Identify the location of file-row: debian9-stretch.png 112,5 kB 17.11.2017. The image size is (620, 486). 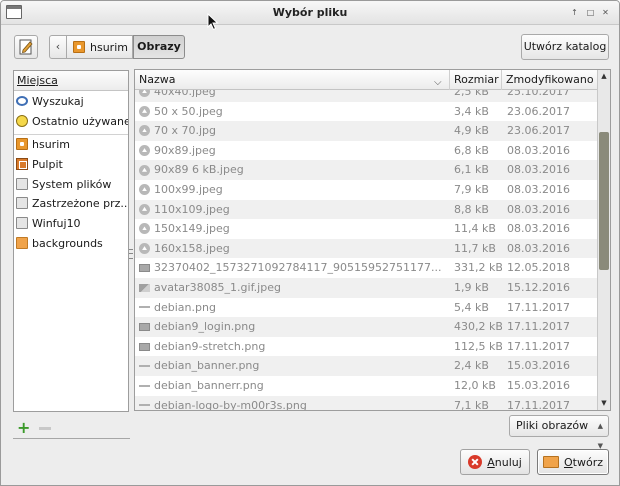
(366, 347).